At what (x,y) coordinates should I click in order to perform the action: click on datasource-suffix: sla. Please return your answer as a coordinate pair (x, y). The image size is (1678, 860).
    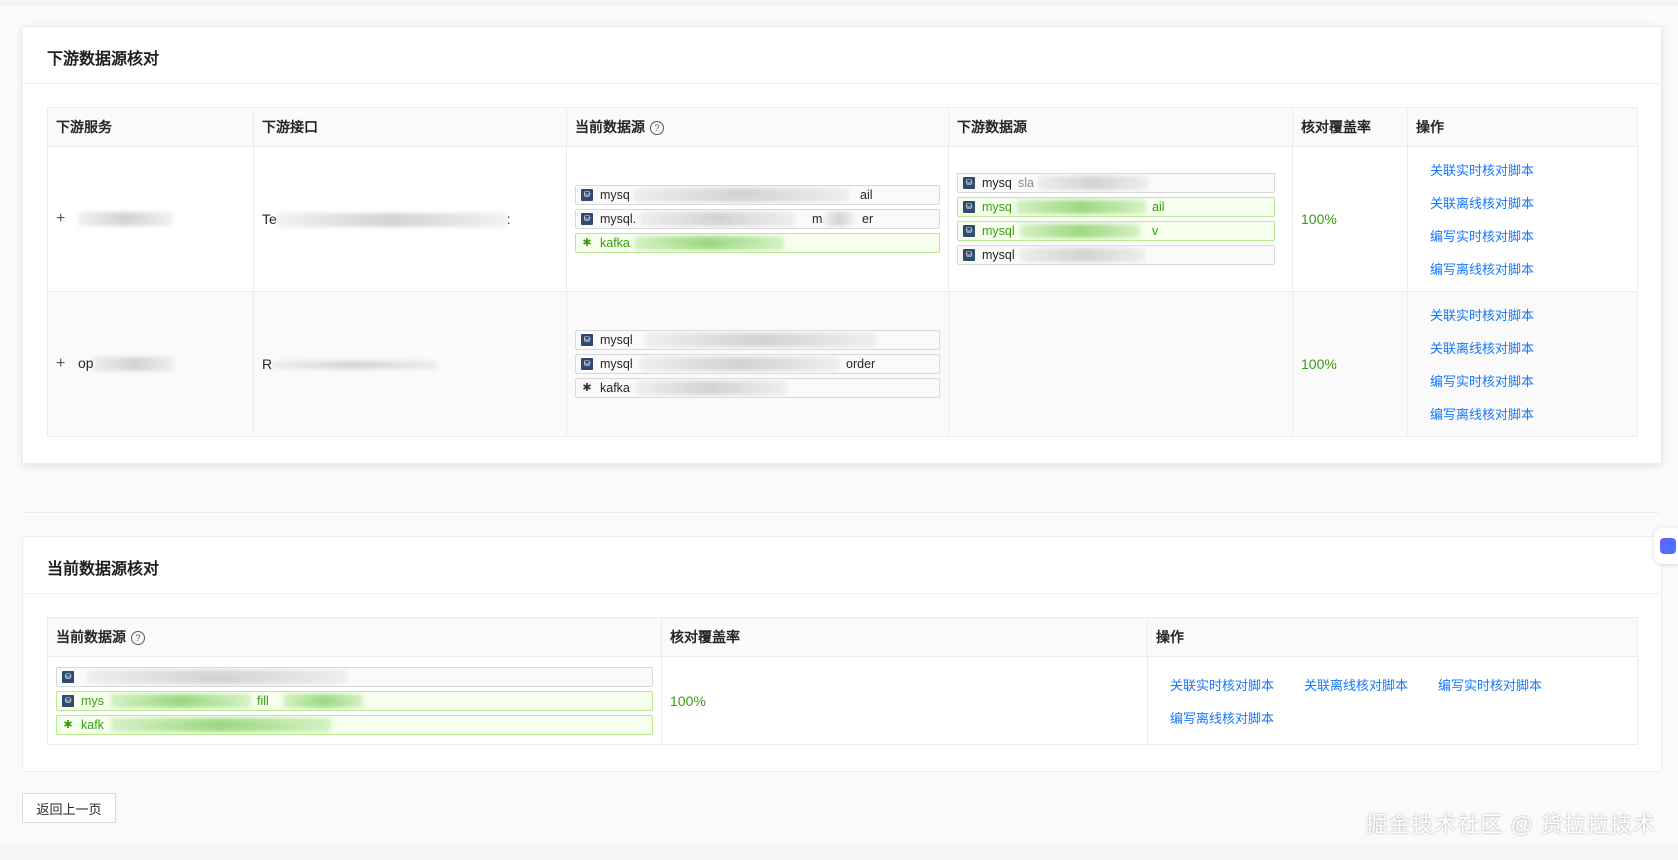
    Looking at the image, I should click on (1026, 183).